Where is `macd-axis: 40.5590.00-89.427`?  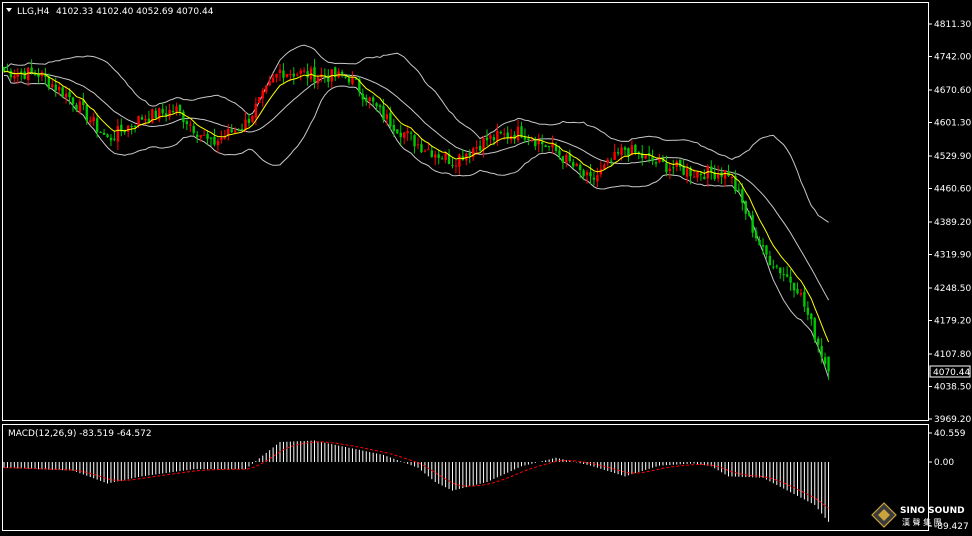 macd-axis: 40.5590.00-89.427 is located at coordinates (948, 480).